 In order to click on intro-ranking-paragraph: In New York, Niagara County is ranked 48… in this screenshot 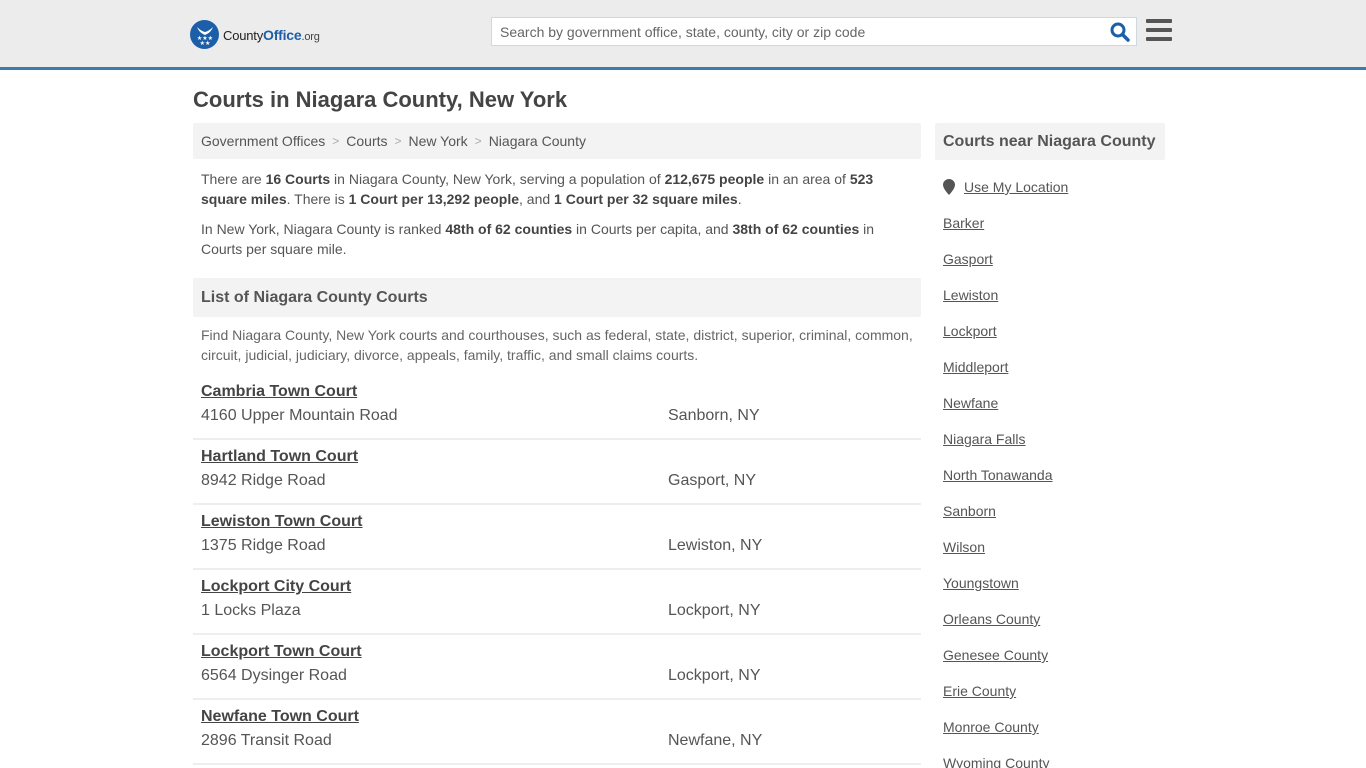, I will do `click(557, 239)`.